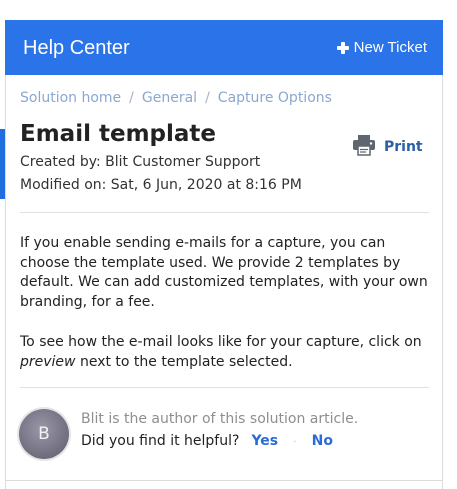 The height and width of the screenshot is (489, 457). What do you see at coordinates (76, 48) in the screenshot?
I see `header-title: Help Center` at bounding box center [76, 48].